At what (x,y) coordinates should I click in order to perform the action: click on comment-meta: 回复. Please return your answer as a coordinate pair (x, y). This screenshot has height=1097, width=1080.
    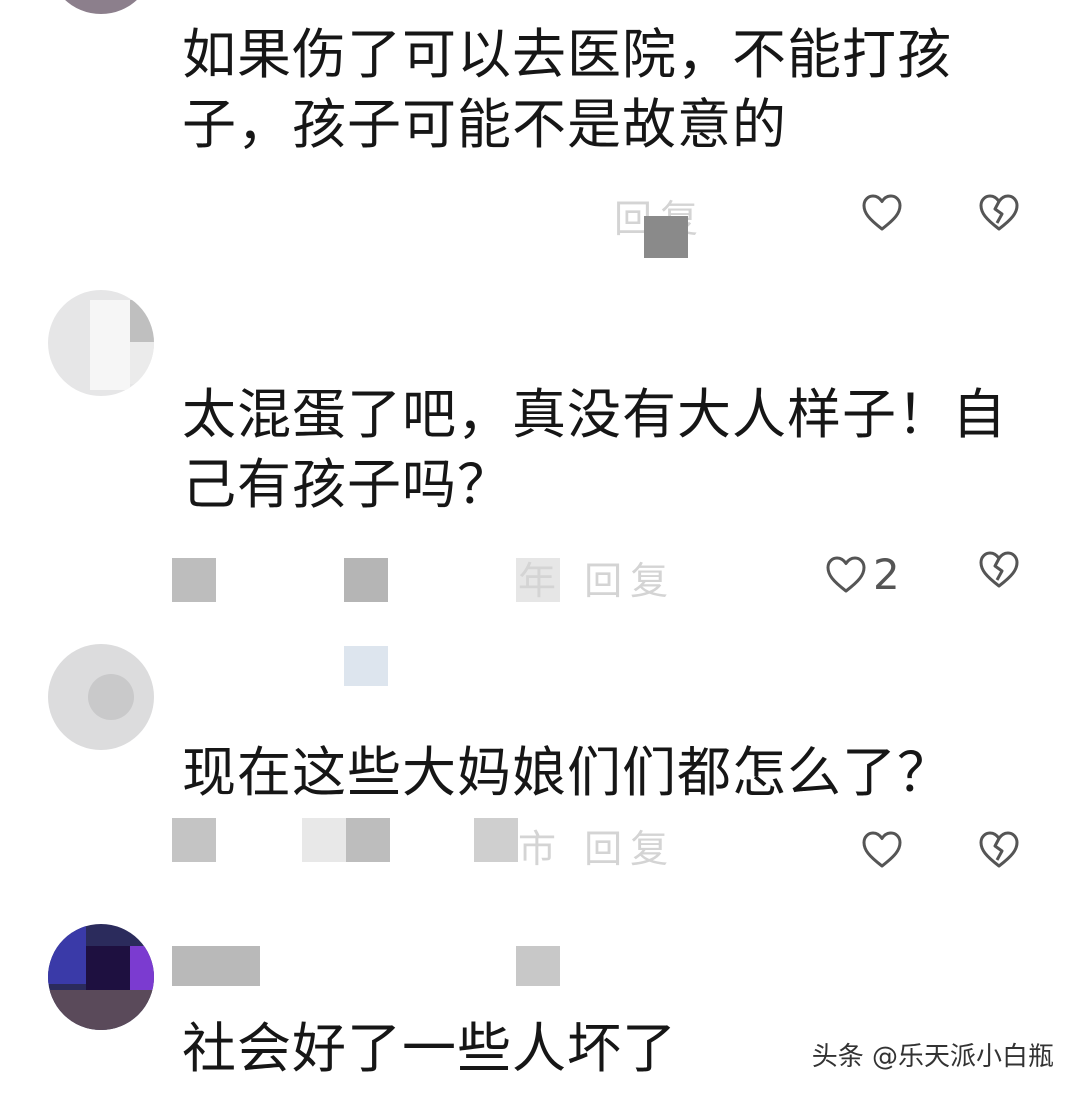
    Looking at the image, I should click on (442, 222).